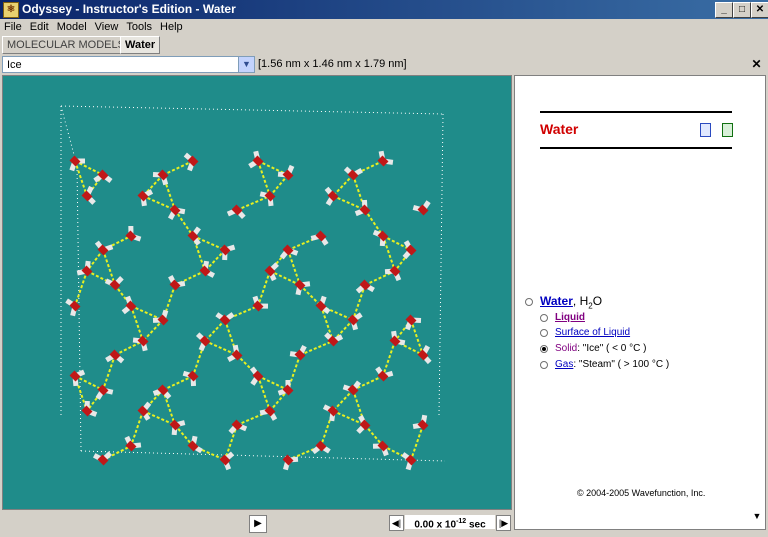  What do you see at coordinates (636, 130) in the screenshot?
I see `panel-header: Water` at bounding box center [636, 130].